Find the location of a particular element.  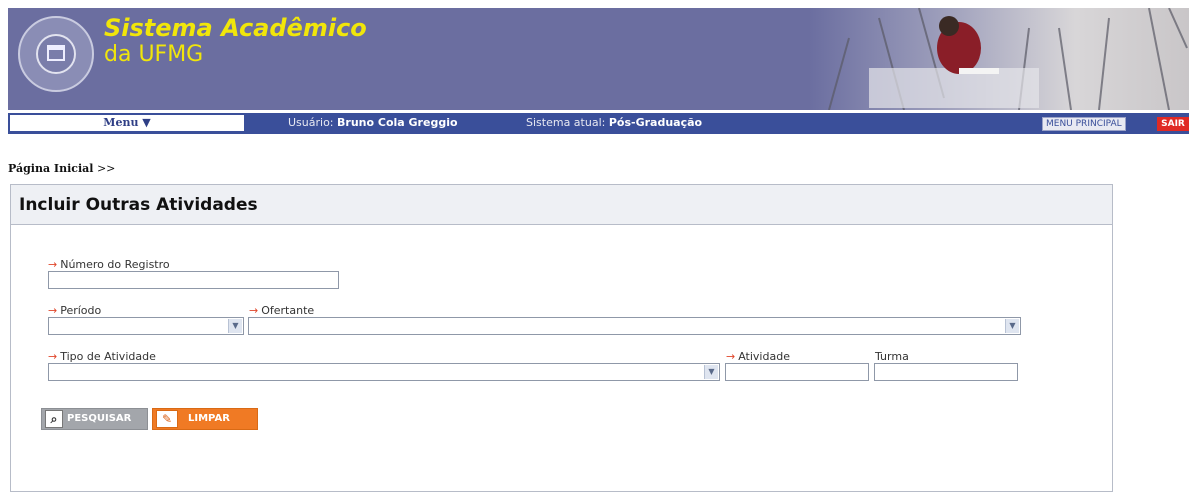

app-title: Sistema Acadêmico is located at coordinates (235, 28).